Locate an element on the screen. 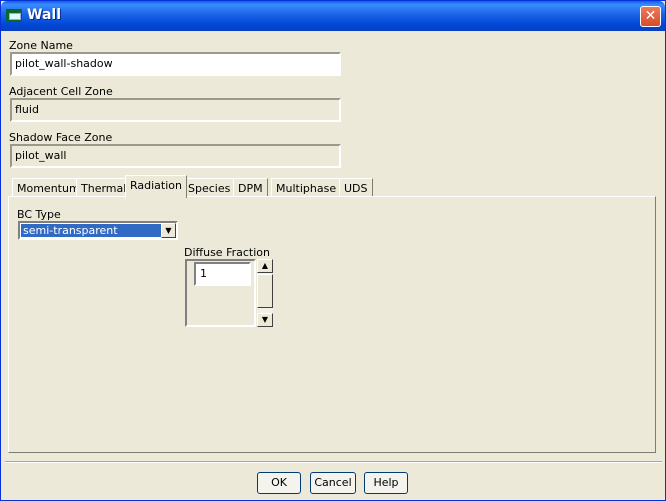 The height and width of the screenshot is (501, 666). diffuse-fraction-label: Diffuse Fraction is located at coordinates (227, 252).